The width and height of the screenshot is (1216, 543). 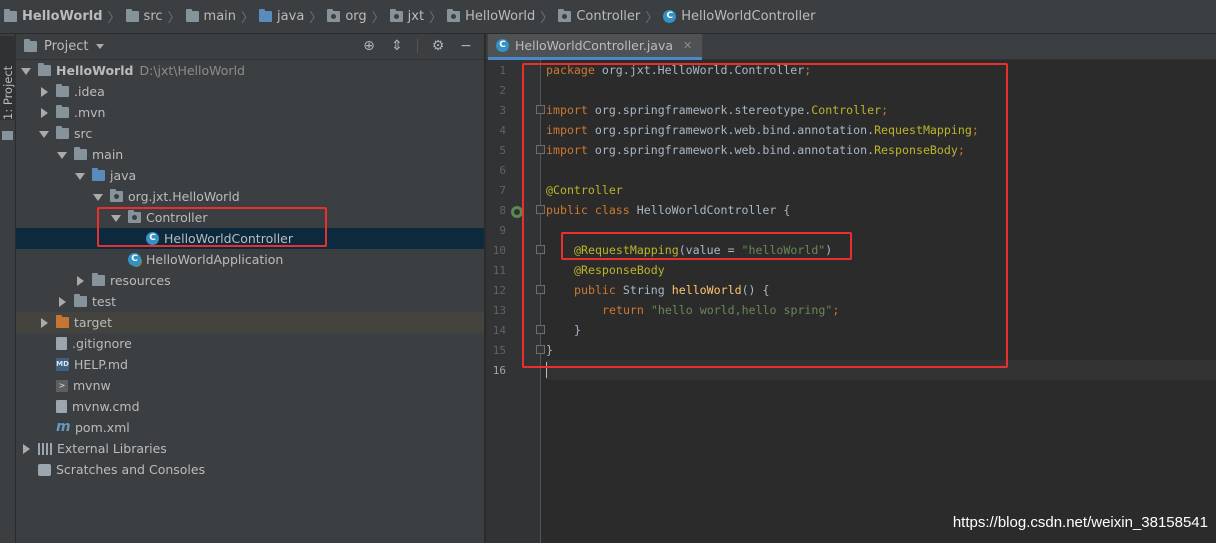 What do you see at coordinates (491, 16) in the screenshot?
I see `breadcrumb-item-helloworld: HelloWorld` at bounding box center [491, 16].